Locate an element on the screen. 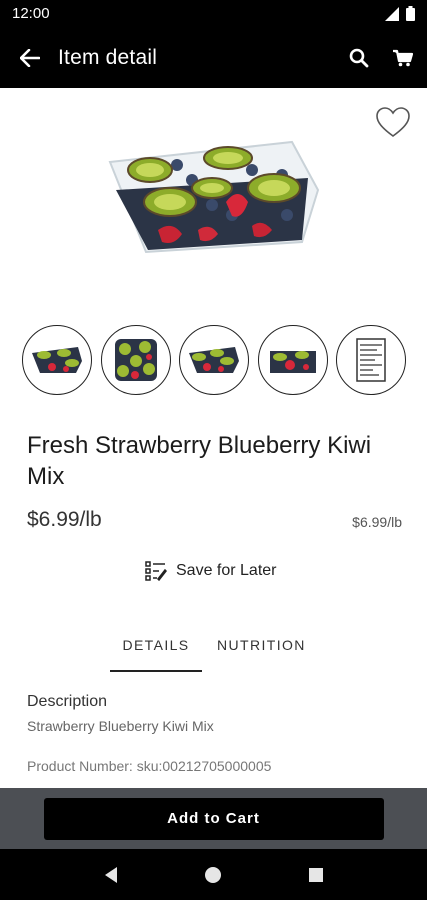 The height and width of the screenshot is (900, 427). tab-details: DETAILS is located at coordinates (156, 653).